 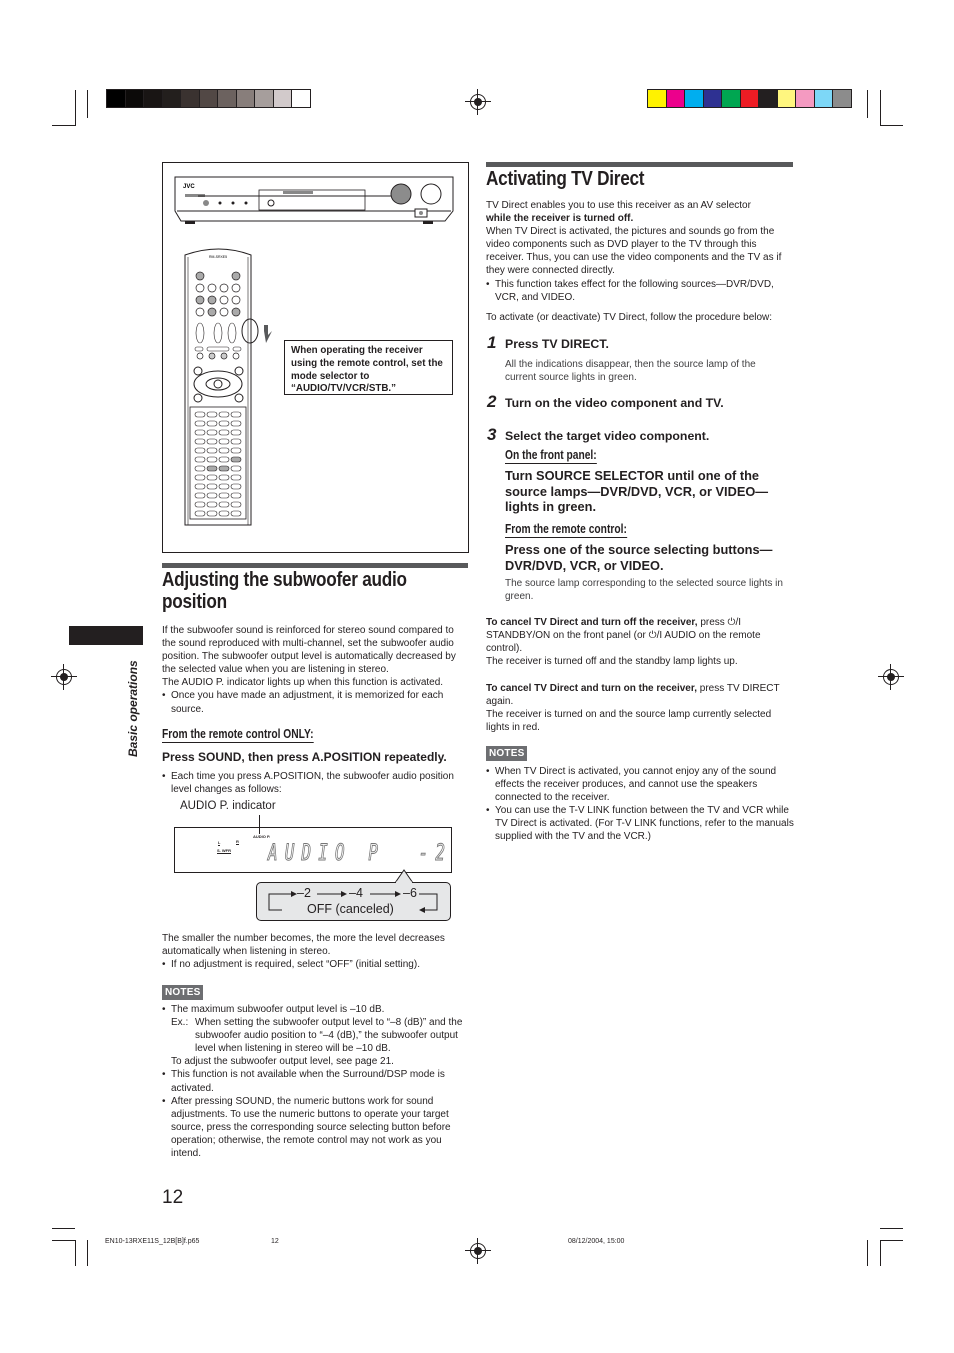 What do you see at coordinates (353, 901) in the screenshot?
I see `level-cycle-bubble: –2 –4 –6 OFF (canceled)` at bounding box center [353, 901].